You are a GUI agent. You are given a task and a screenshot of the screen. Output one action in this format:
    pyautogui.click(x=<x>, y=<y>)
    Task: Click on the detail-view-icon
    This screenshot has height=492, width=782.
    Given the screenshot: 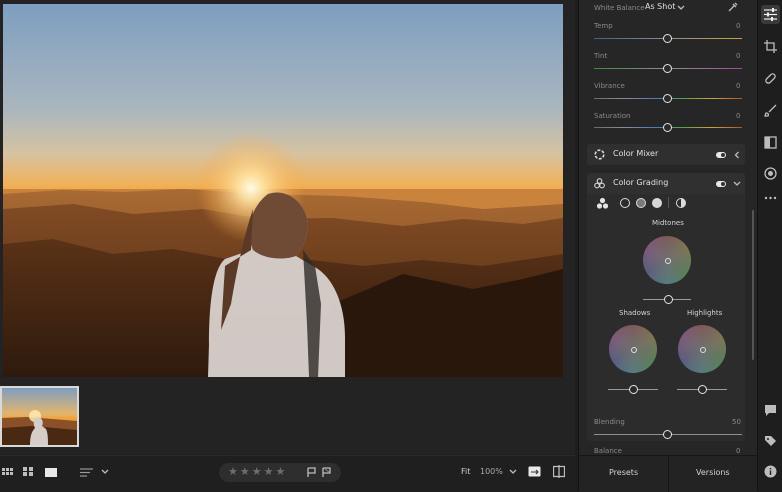 What is the action you would take?
    pyautogui.click(x=51, y=472)
    